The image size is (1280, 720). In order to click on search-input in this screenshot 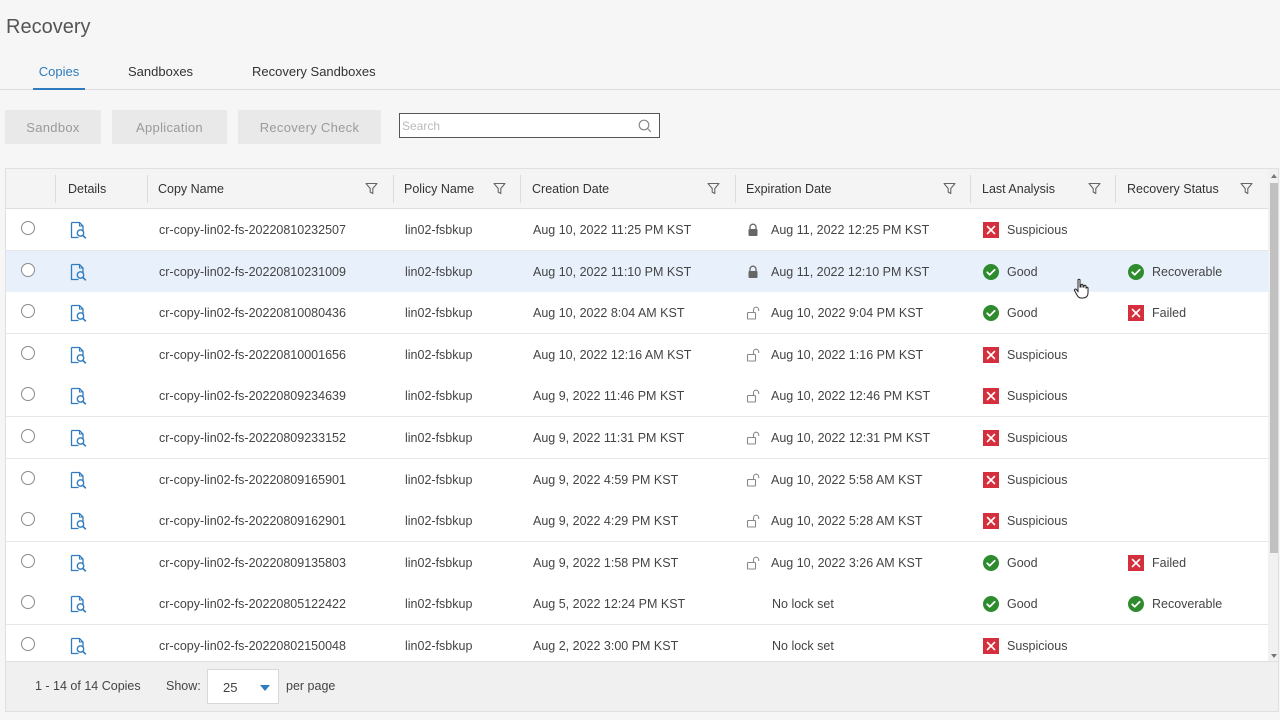, I will do `click(515, 125)`.